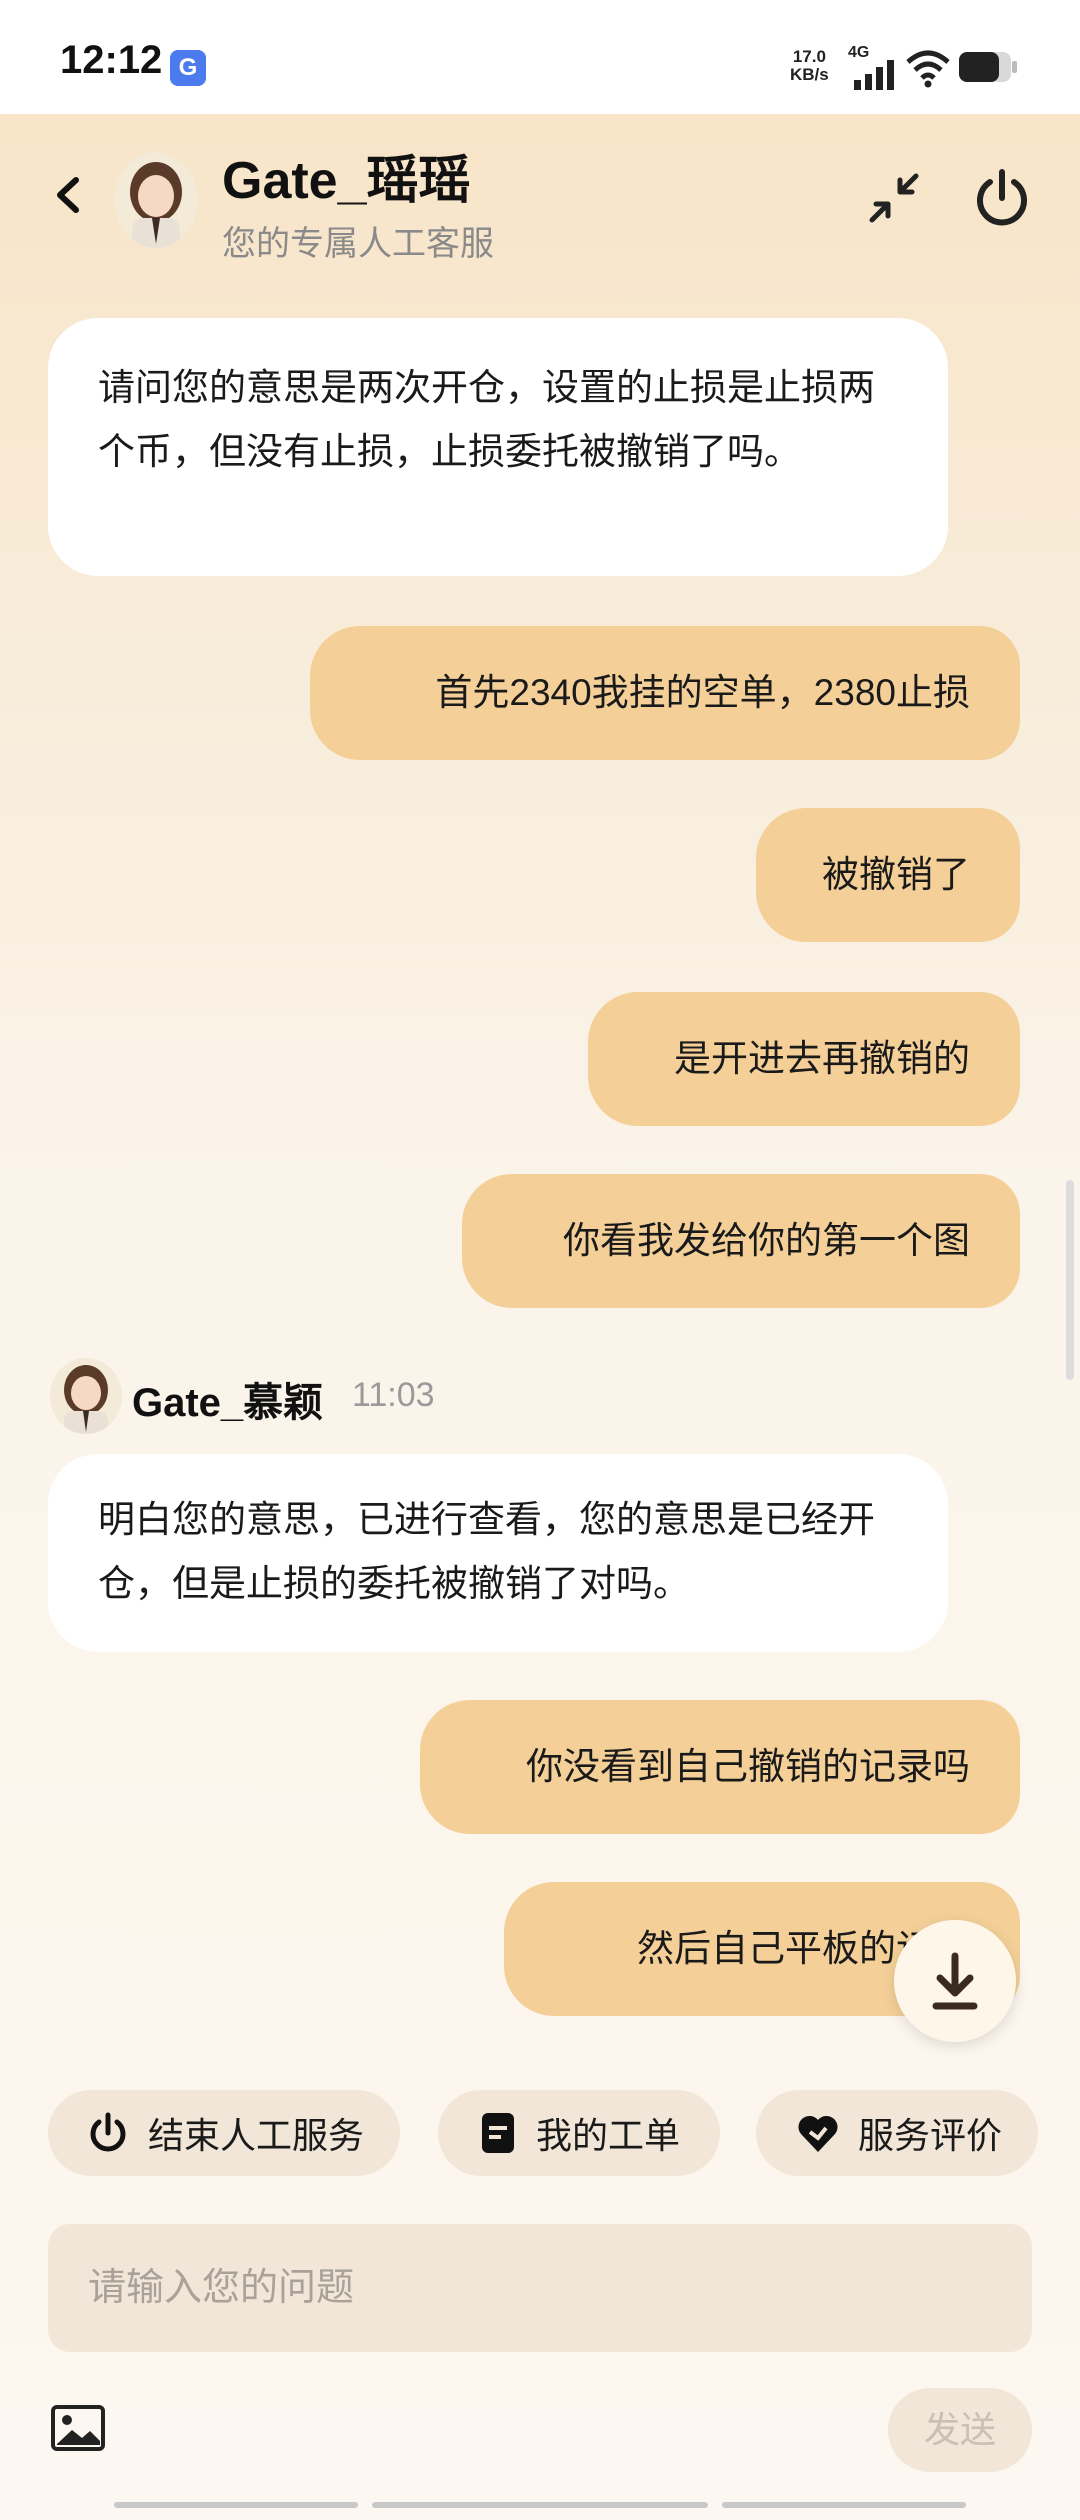  What do you see at coordinates (540, 2288) in the screenshot?
I see `message-input: 请输入您的问题` at bounding box center [540, 2288].